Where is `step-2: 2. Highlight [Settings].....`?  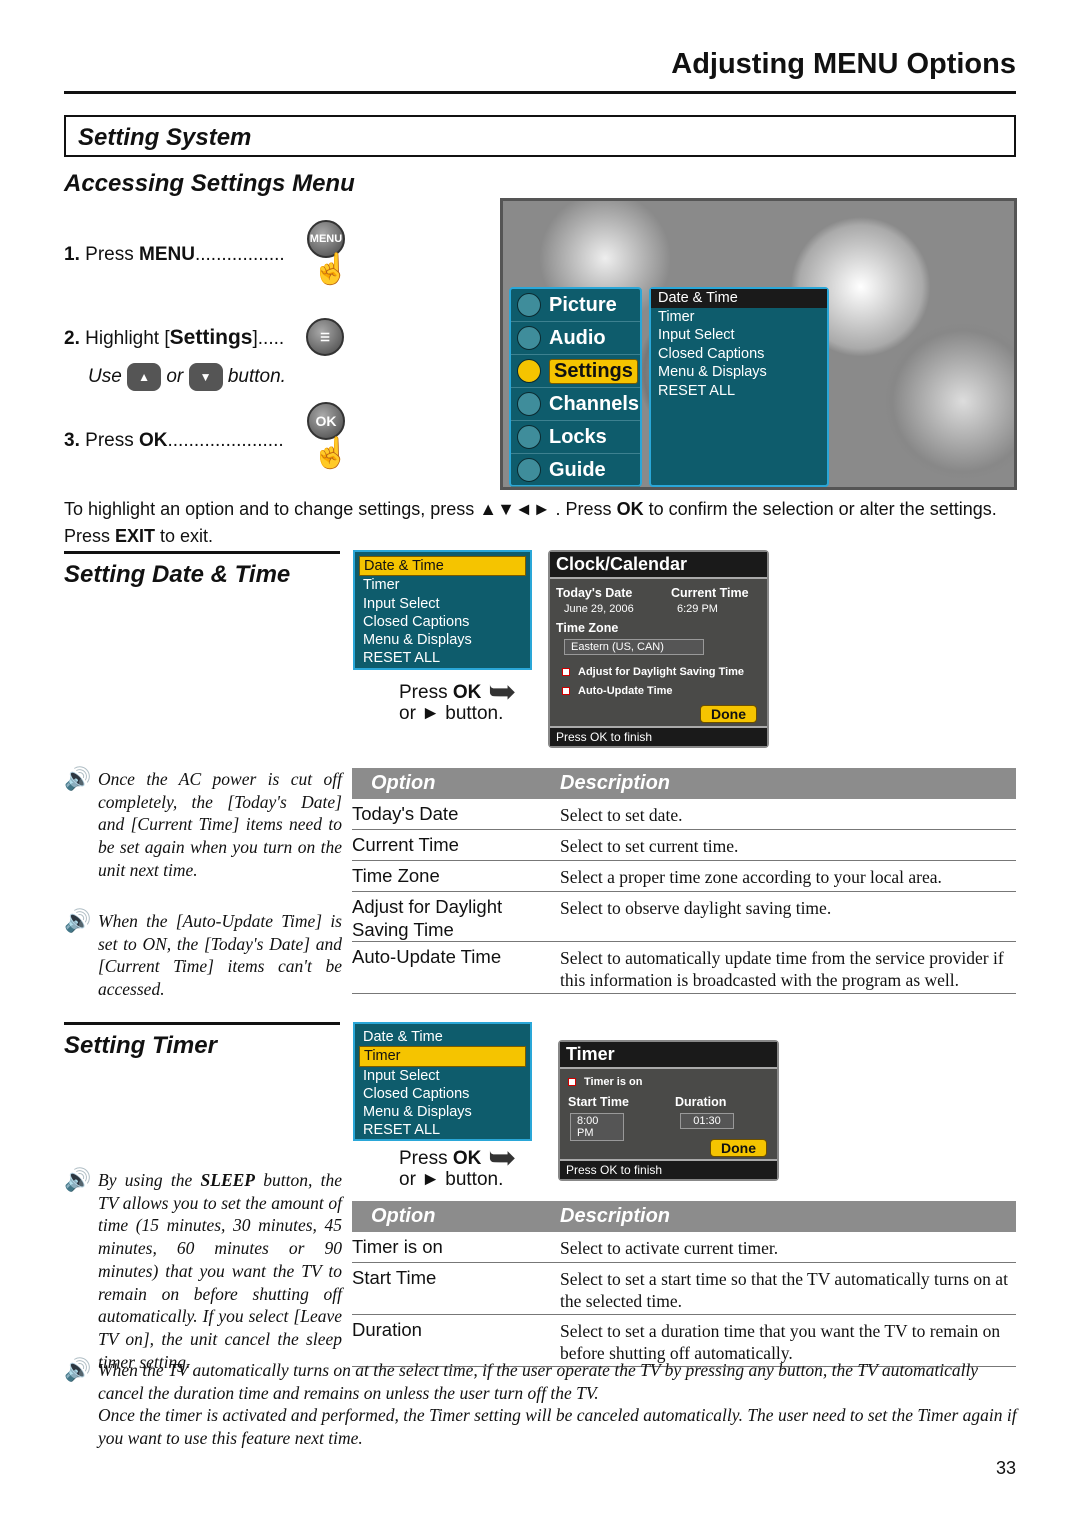 step-2: 2. Highlight [Settings]..... is located at coordinates (174, 337).